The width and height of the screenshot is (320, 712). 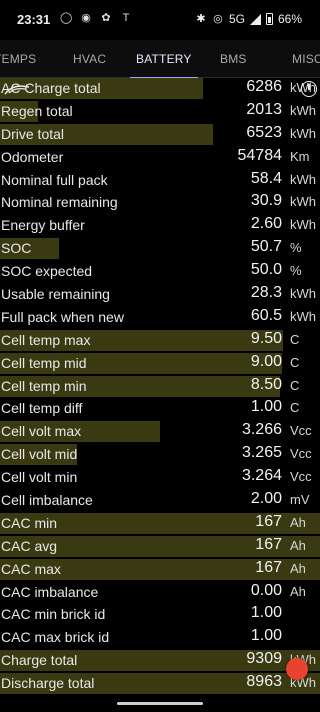 What do you see at coordinates (236, 19) in the screenshot?
I see `network-type: 5G` at bounding box center [236, 19].